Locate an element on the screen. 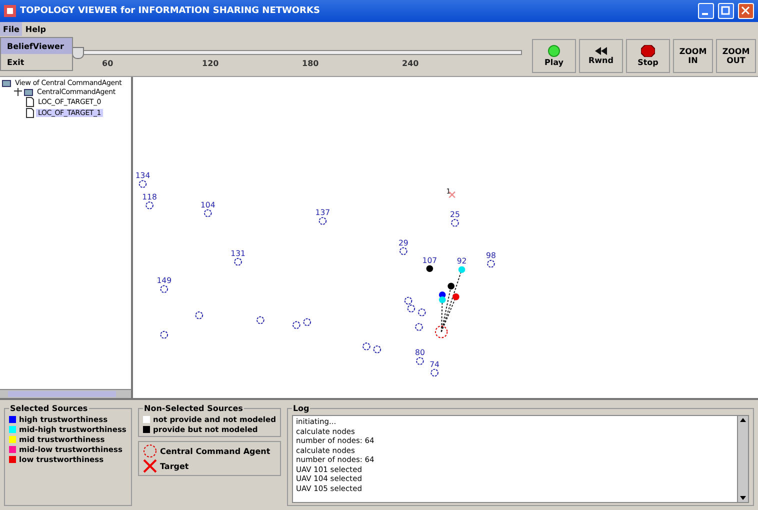 This screenshot has height=510, width=758. toolbar-button: Play is located at coordinates (554, 56).